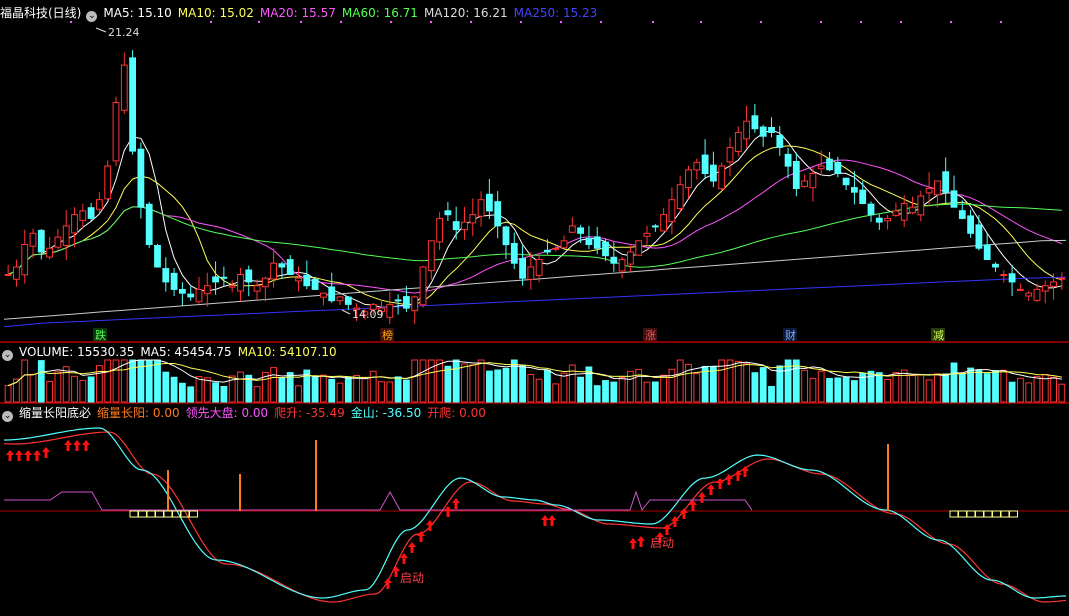 The width and height of the screenshot is (1069, 616). I want to click on high-label: 21.24, so click(124, 32).